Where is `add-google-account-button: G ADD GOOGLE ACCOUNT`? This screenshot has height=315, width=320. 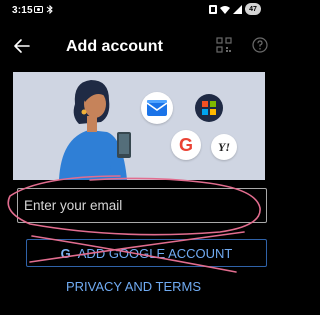 add-google-account-button: G ADD GOOGLE ACCOUNT is located at coordinates (146, 253).